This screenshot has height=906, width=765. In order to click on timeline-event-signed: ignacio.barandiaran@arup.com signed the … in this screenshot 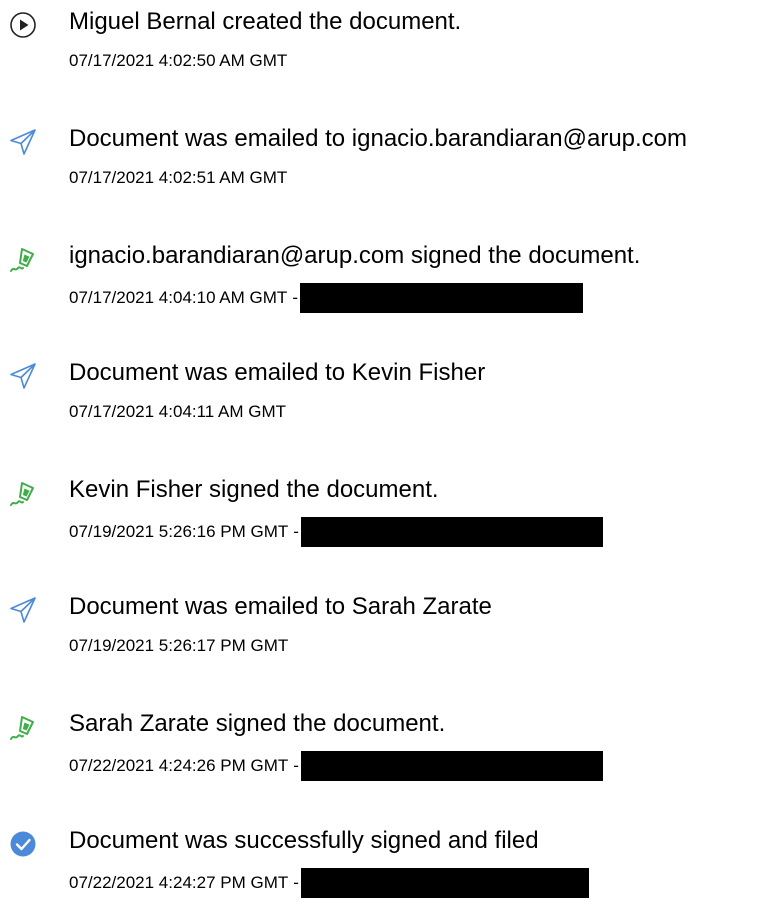, I will do `click(382, 281)`.